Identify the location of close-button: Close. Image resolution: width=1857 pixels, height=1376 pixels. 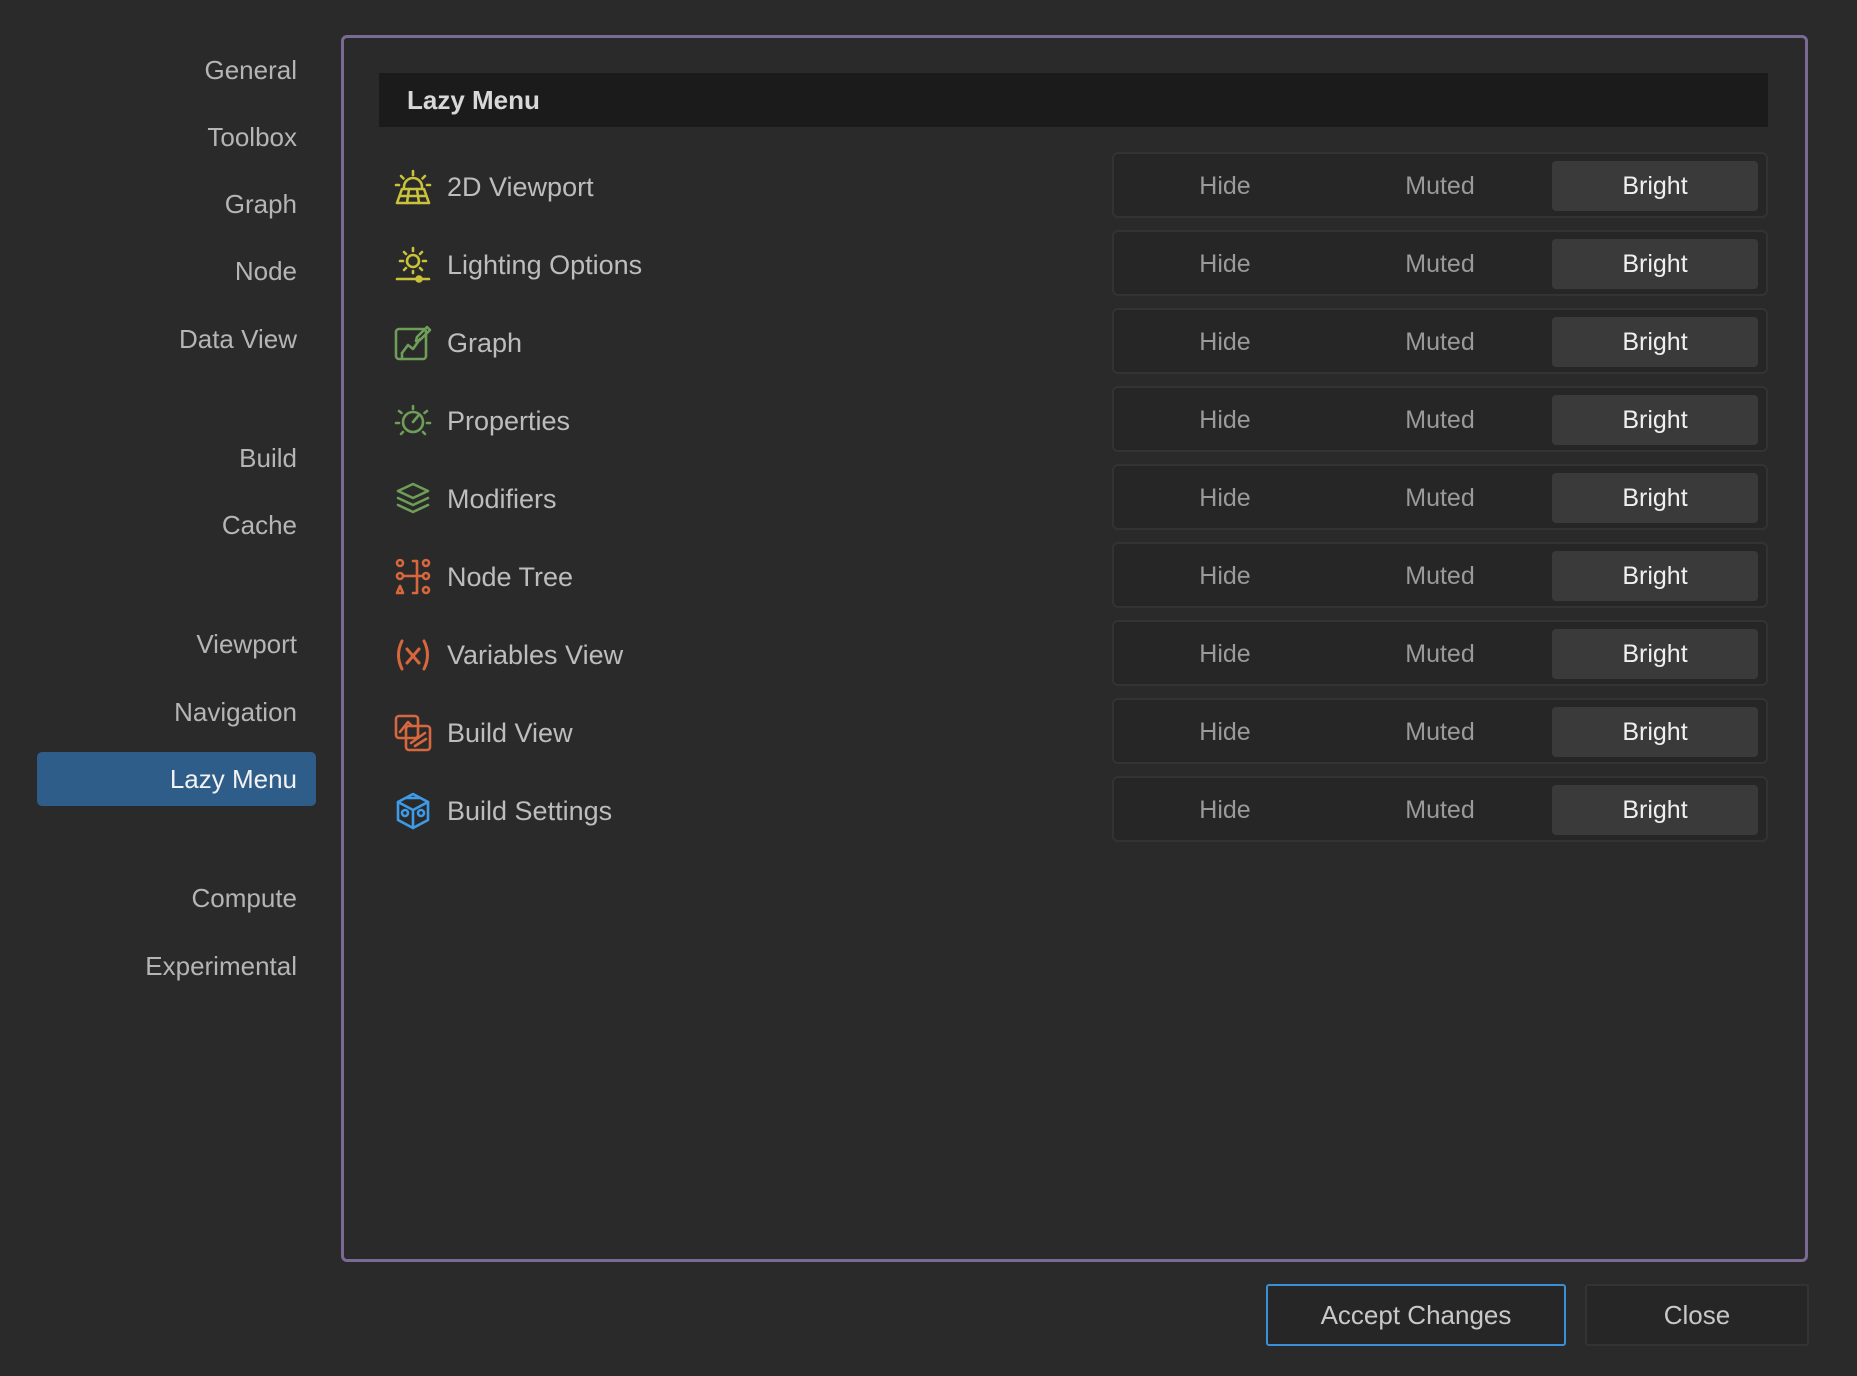
(1697, 1315).